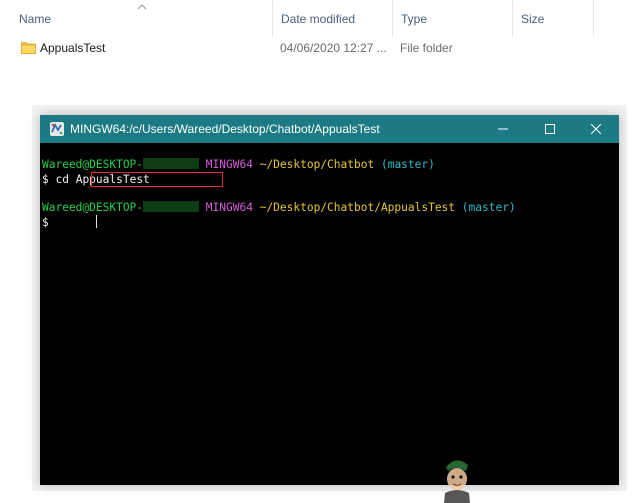  What do you see at coordinates (96, 221) in the screenshot?
I see `text-cursor` at bounding box center [96, 221].